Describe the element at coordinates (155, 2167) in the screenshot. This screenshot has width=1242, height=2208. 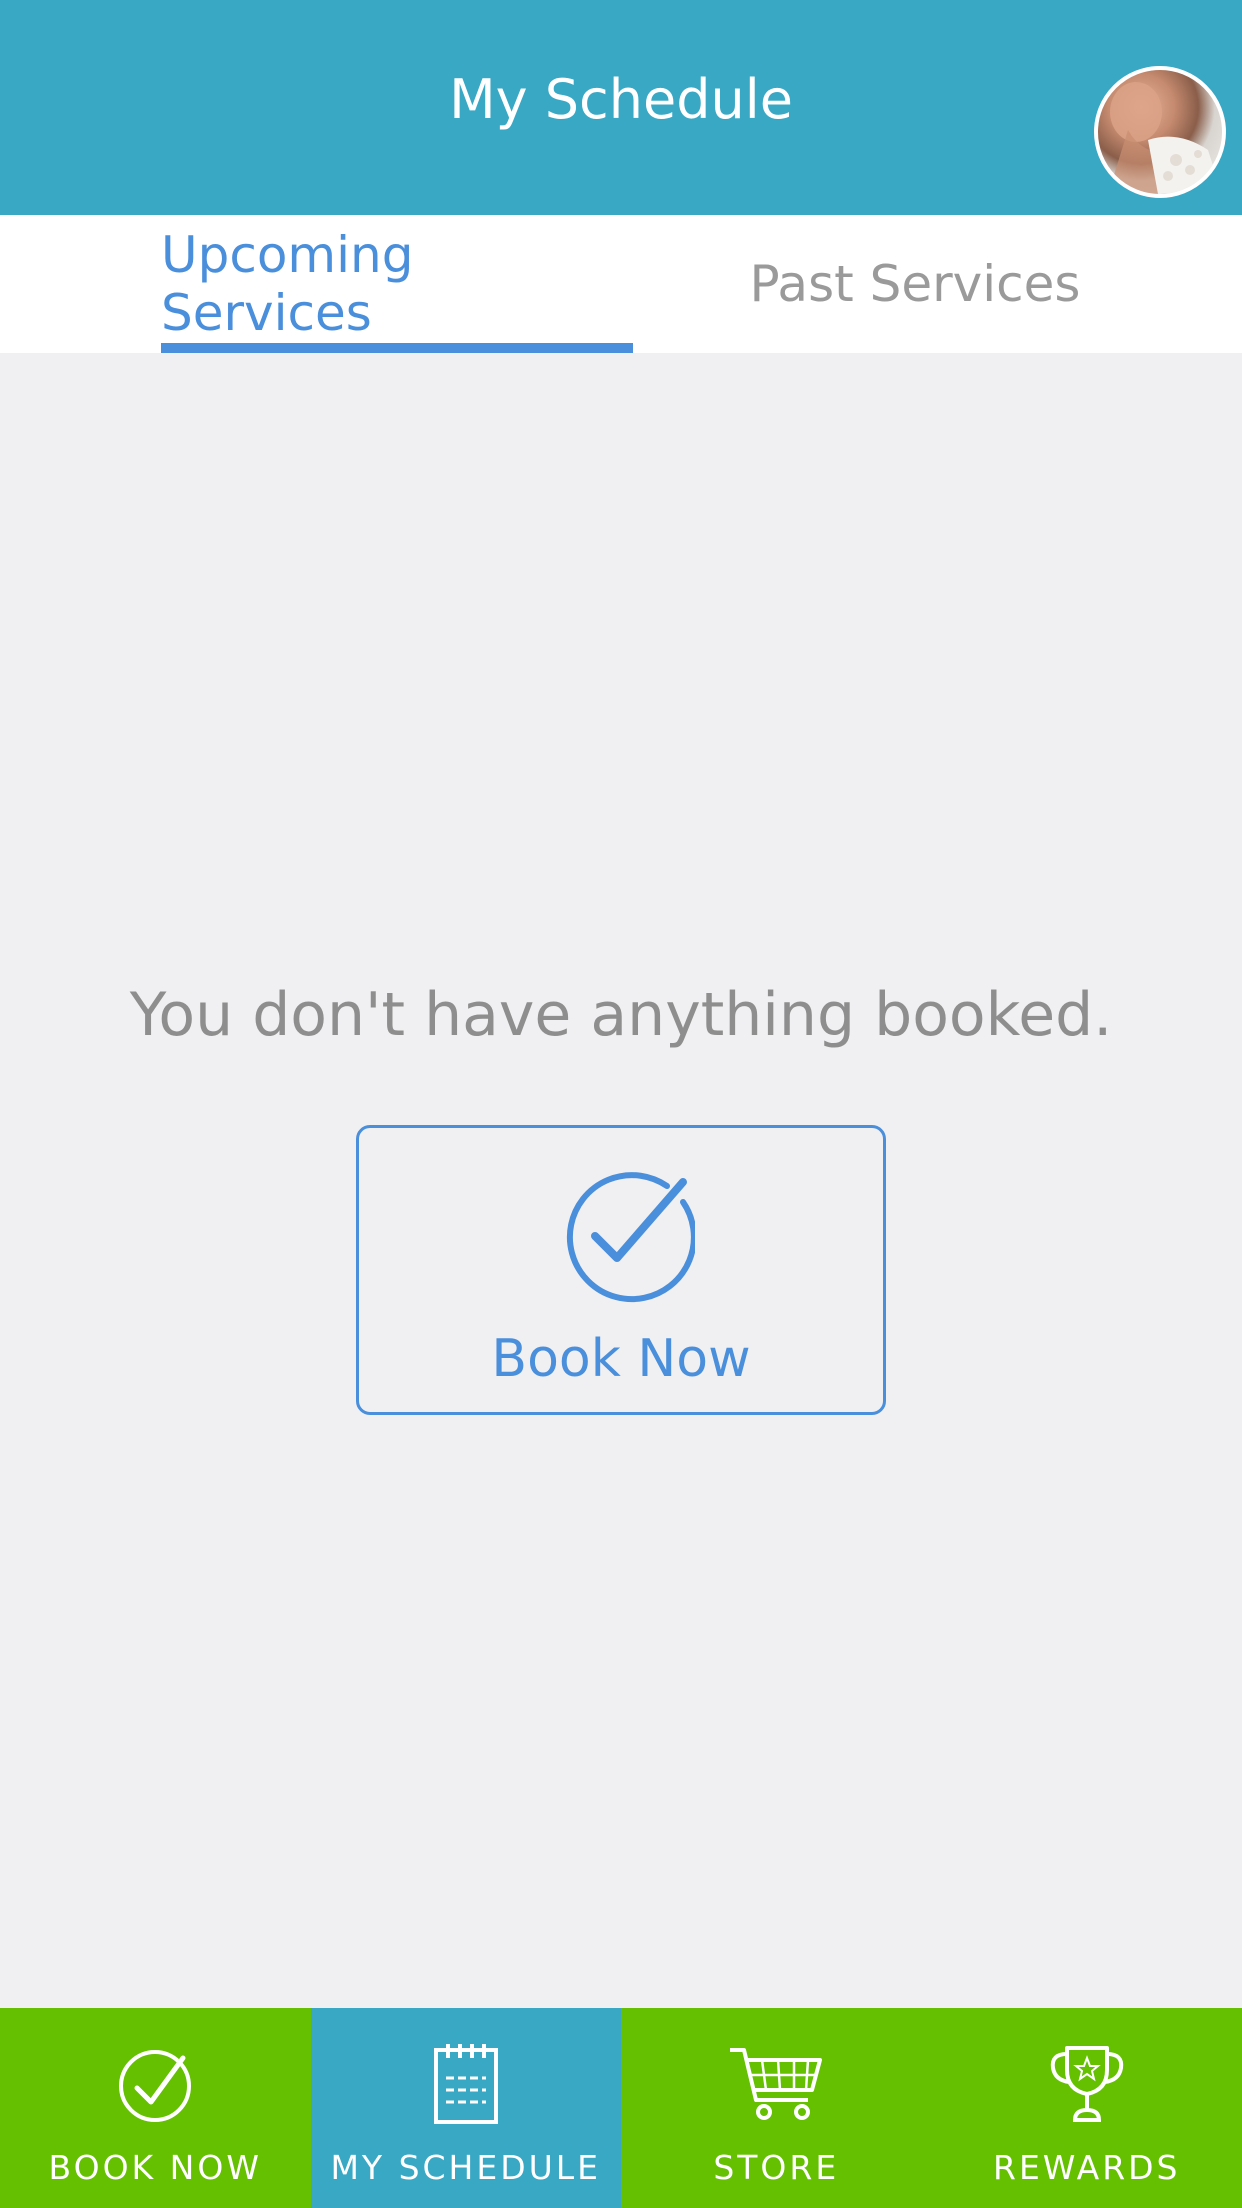
I see `nav-label-book-now: BOOK NOW` at that location.